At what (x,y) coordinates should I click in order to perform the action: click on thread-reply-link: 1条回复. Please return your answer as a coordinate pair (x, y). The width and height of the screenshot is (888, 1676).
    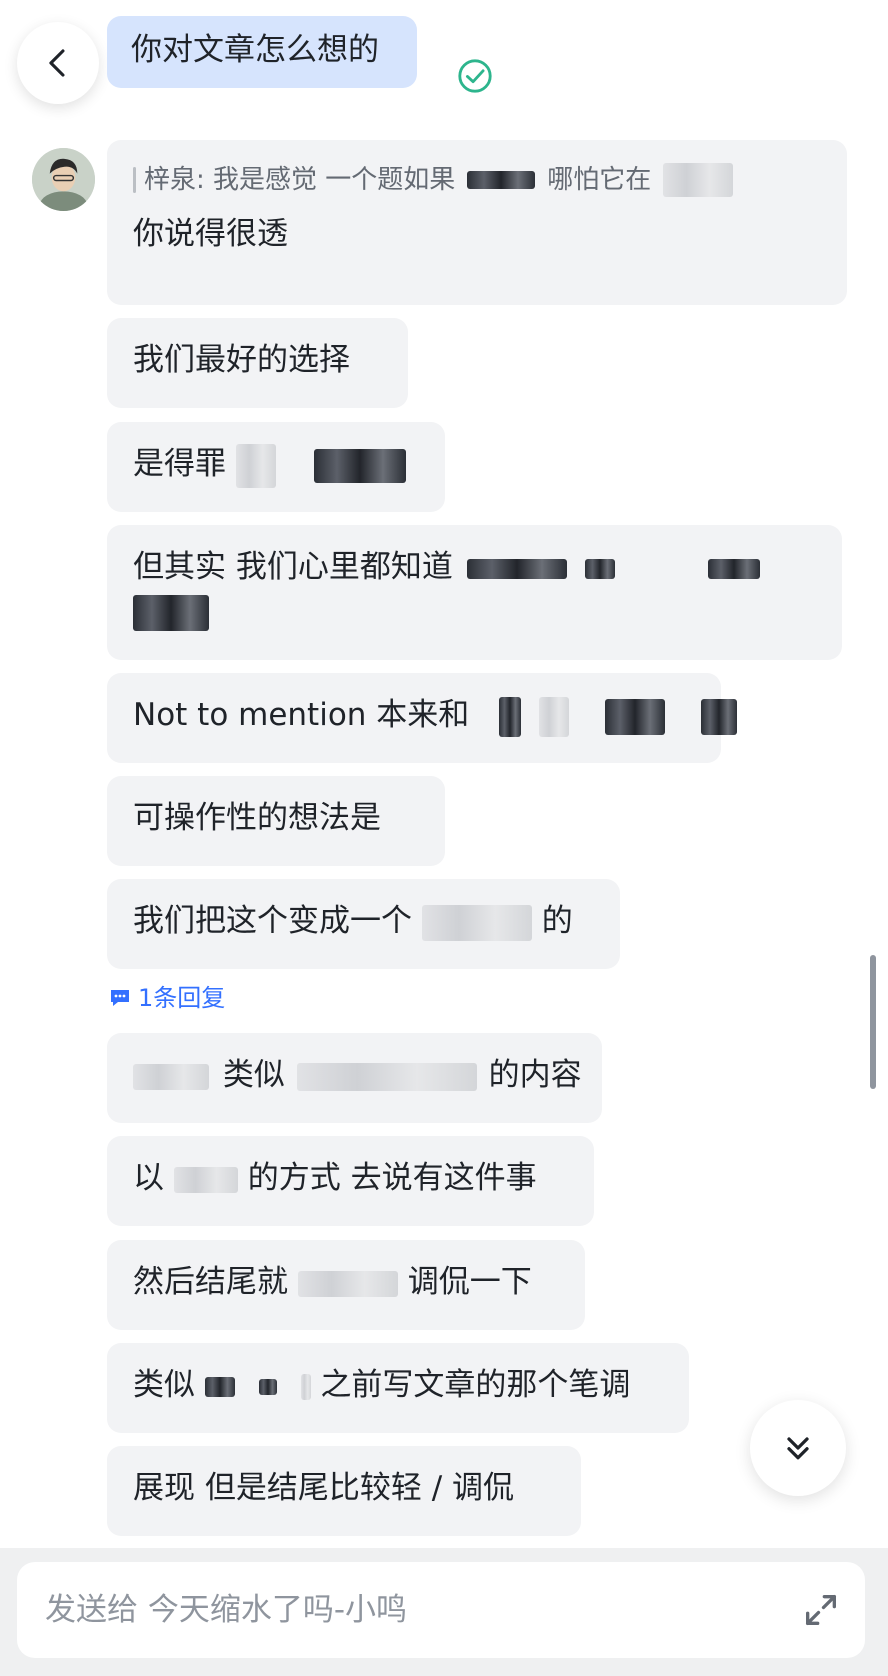
    Looking at the image, I should click on (166, 998).